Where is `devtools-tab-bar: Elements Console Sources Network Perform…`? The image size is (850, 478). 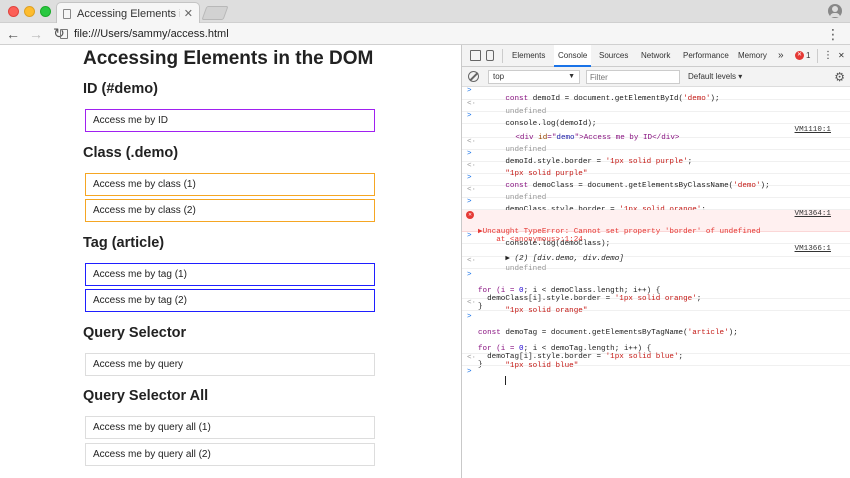
devtools-tab-bar: Elements Console Sources Network Perform… is located at coordinates (656, 56).